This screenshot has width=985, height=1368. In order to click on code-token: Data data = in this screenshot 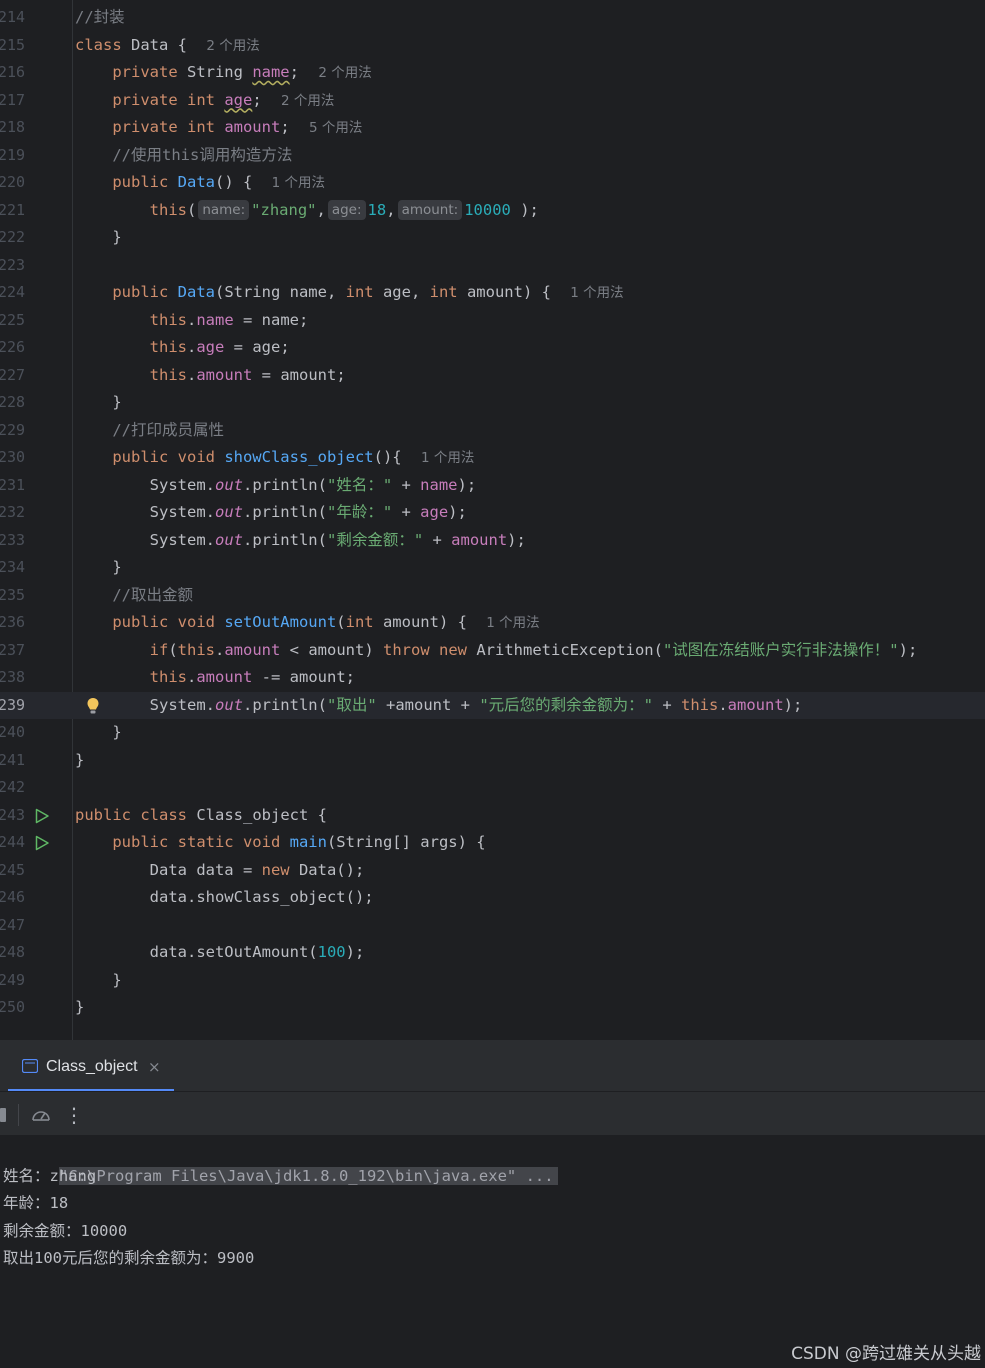, I will do `click(168, 869)`.